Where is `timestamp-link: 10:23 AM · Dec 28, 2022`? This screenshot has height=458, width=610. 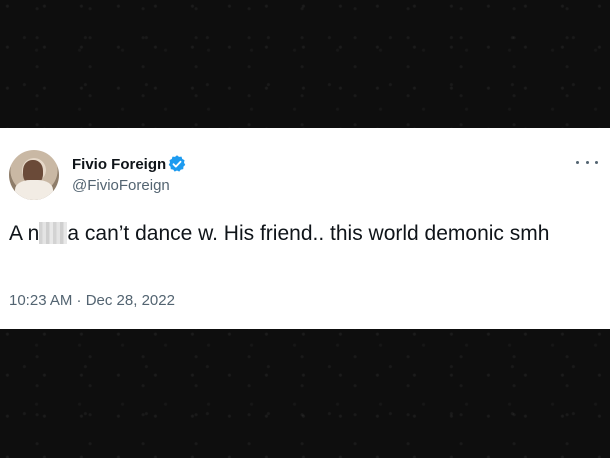 timestamp-link: 10:23 AM · Dec 28, 2022 is located at coordinates (92, 300).